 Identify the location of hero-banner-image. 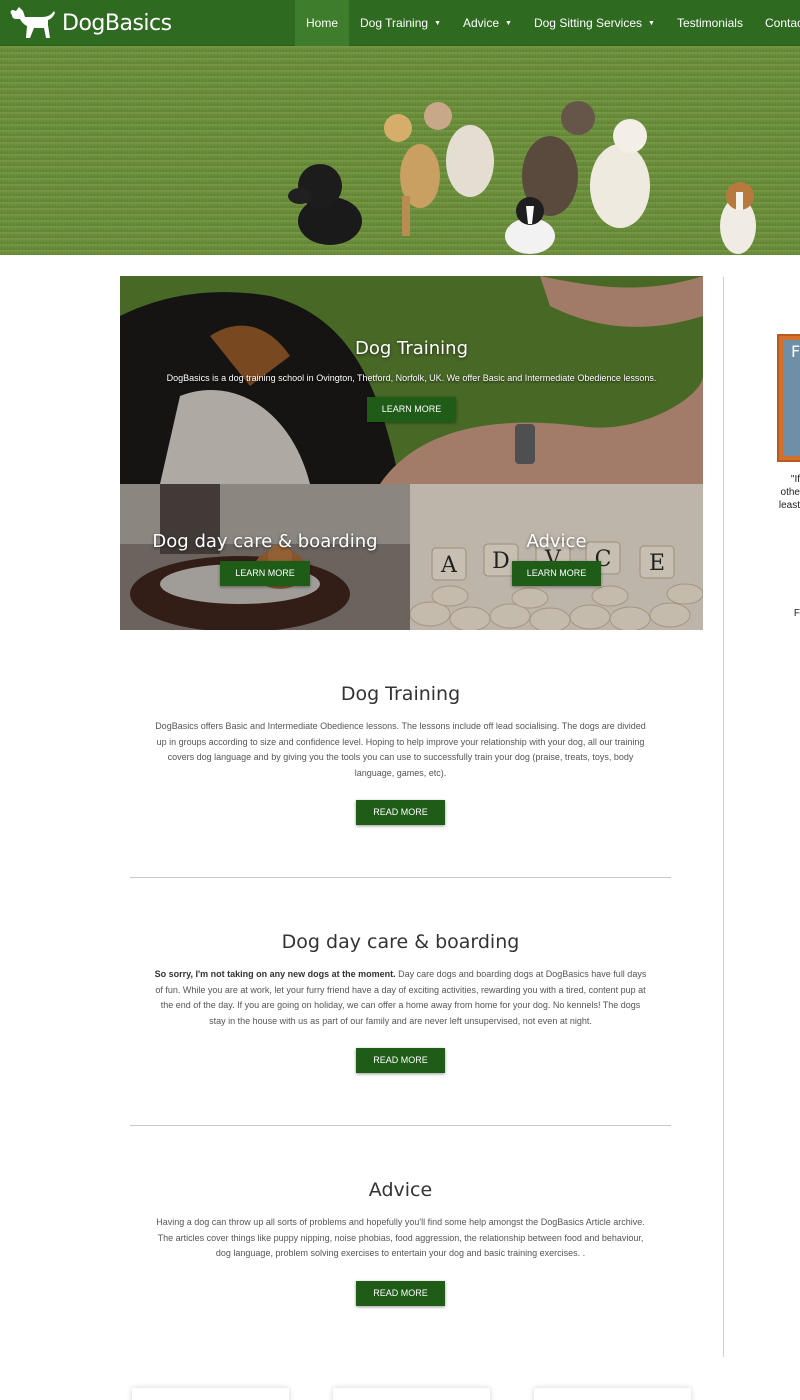
(400, 150).